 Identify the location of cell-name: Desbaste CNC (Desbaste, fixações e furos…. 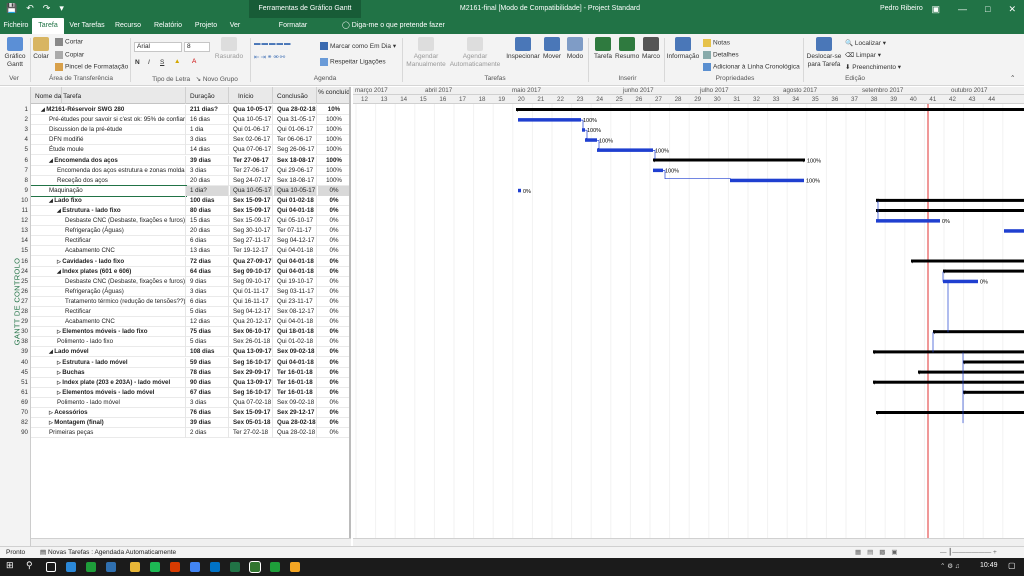
(108, 281).